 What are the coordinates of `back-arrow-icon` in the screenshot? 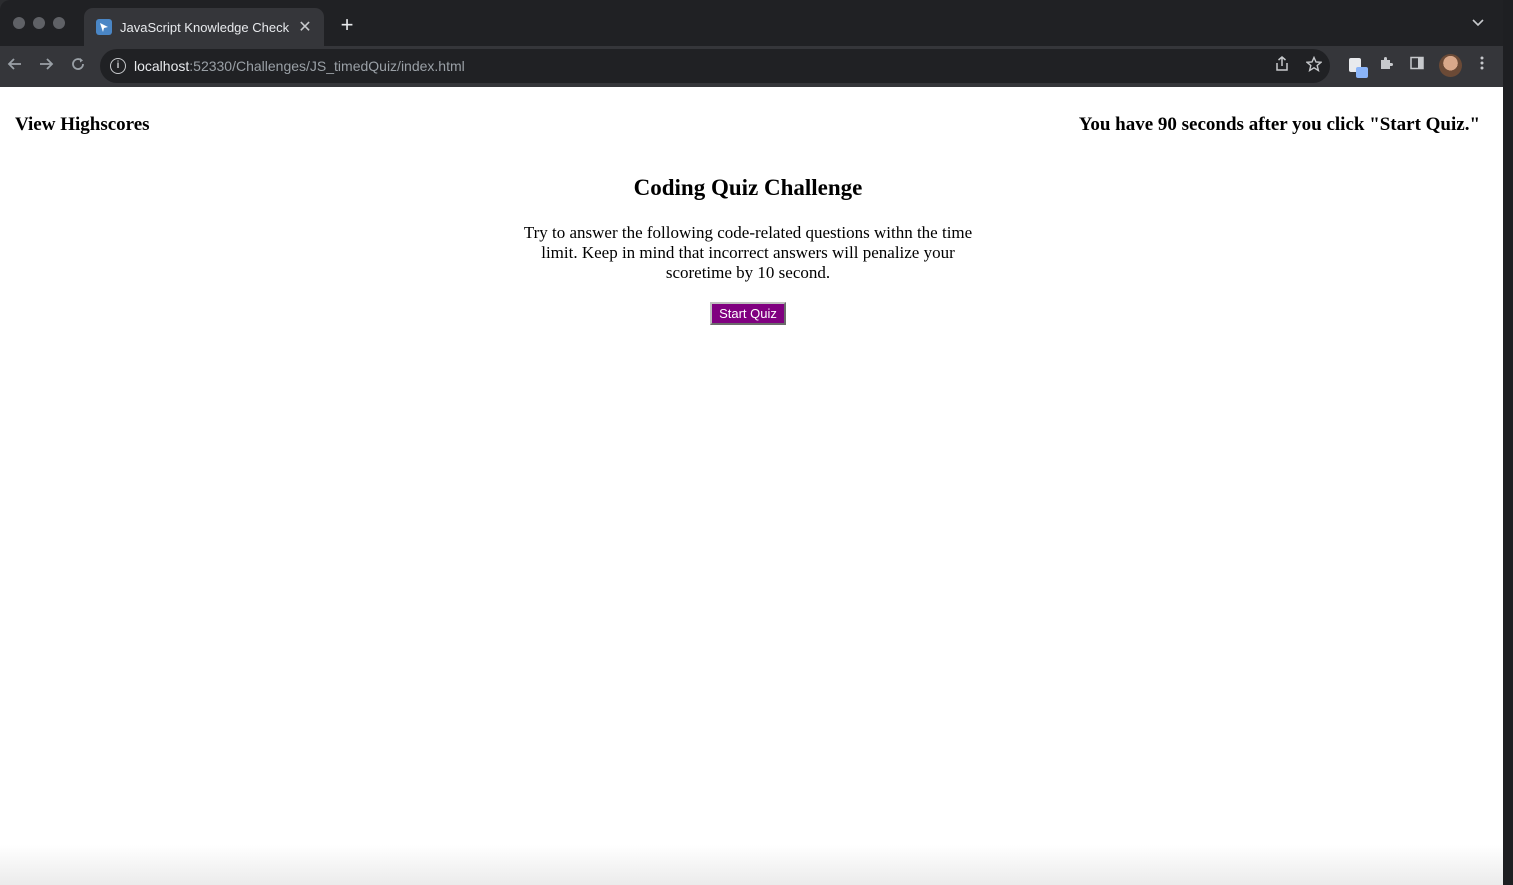 It's located at (15, 66).